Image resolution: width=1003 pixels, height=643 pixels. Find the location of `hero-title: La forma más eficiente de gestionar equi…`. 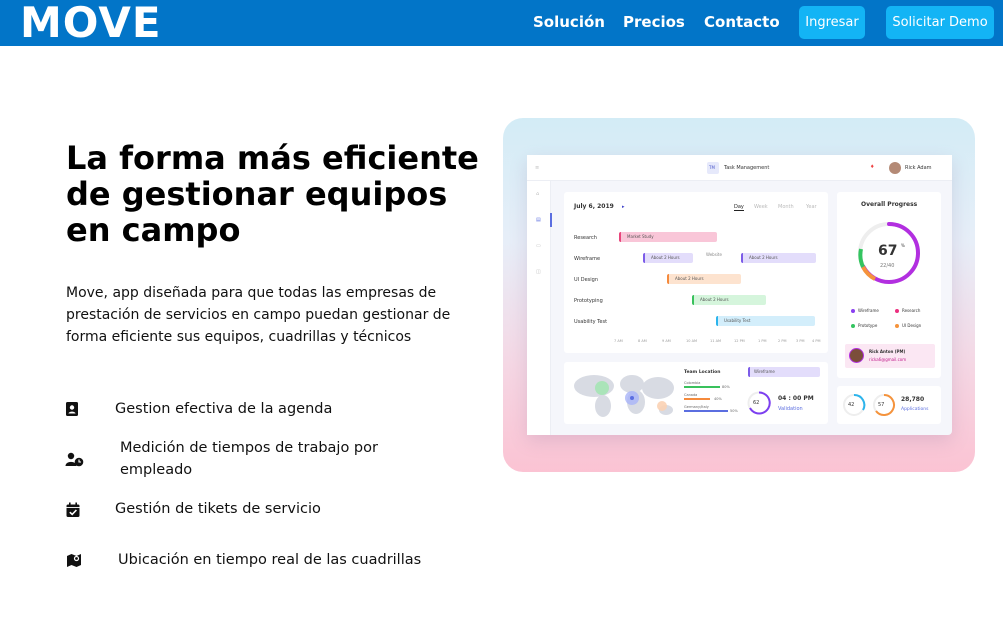

hero-title: La forma más eficiente de gestionar equi… is located at coordinates (272, 194).